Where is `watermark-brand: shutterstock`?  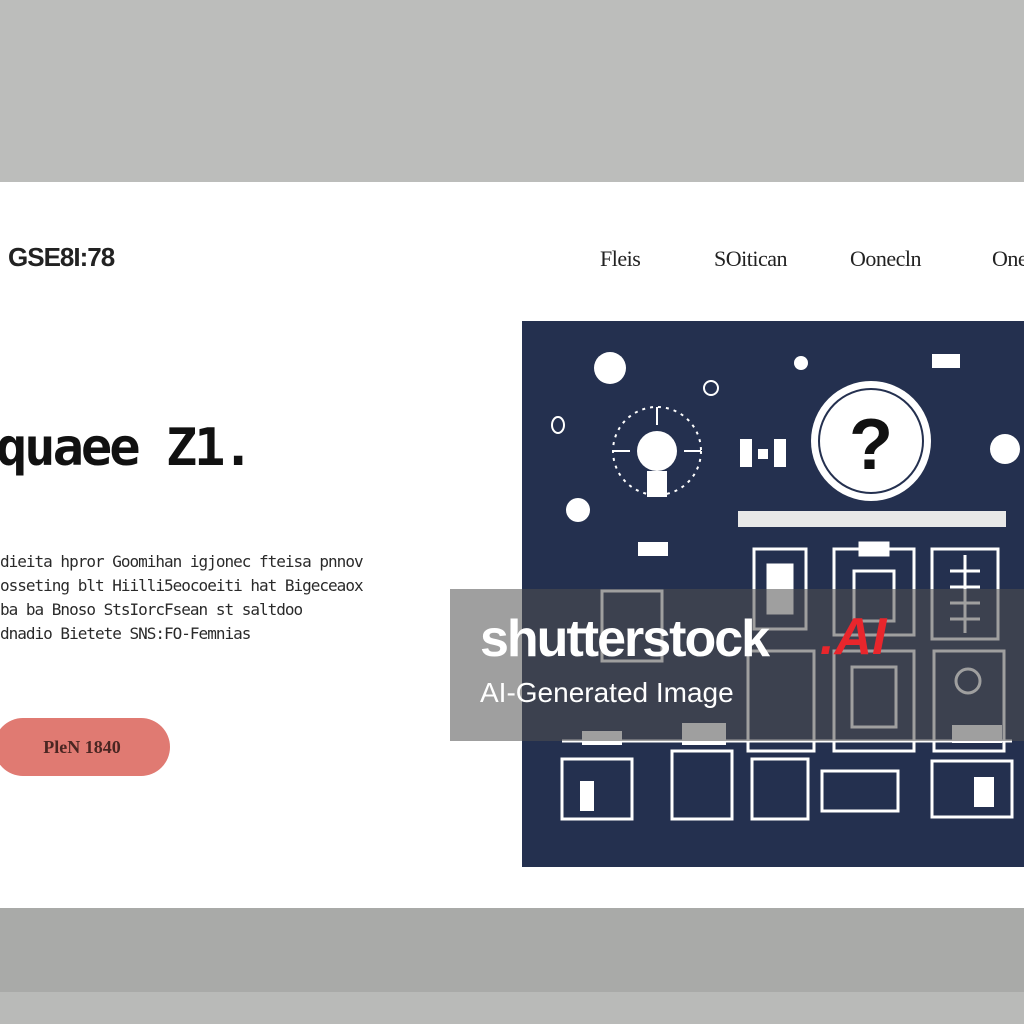 watermark-brand: shutterstock is located at coordinates (625, 639).